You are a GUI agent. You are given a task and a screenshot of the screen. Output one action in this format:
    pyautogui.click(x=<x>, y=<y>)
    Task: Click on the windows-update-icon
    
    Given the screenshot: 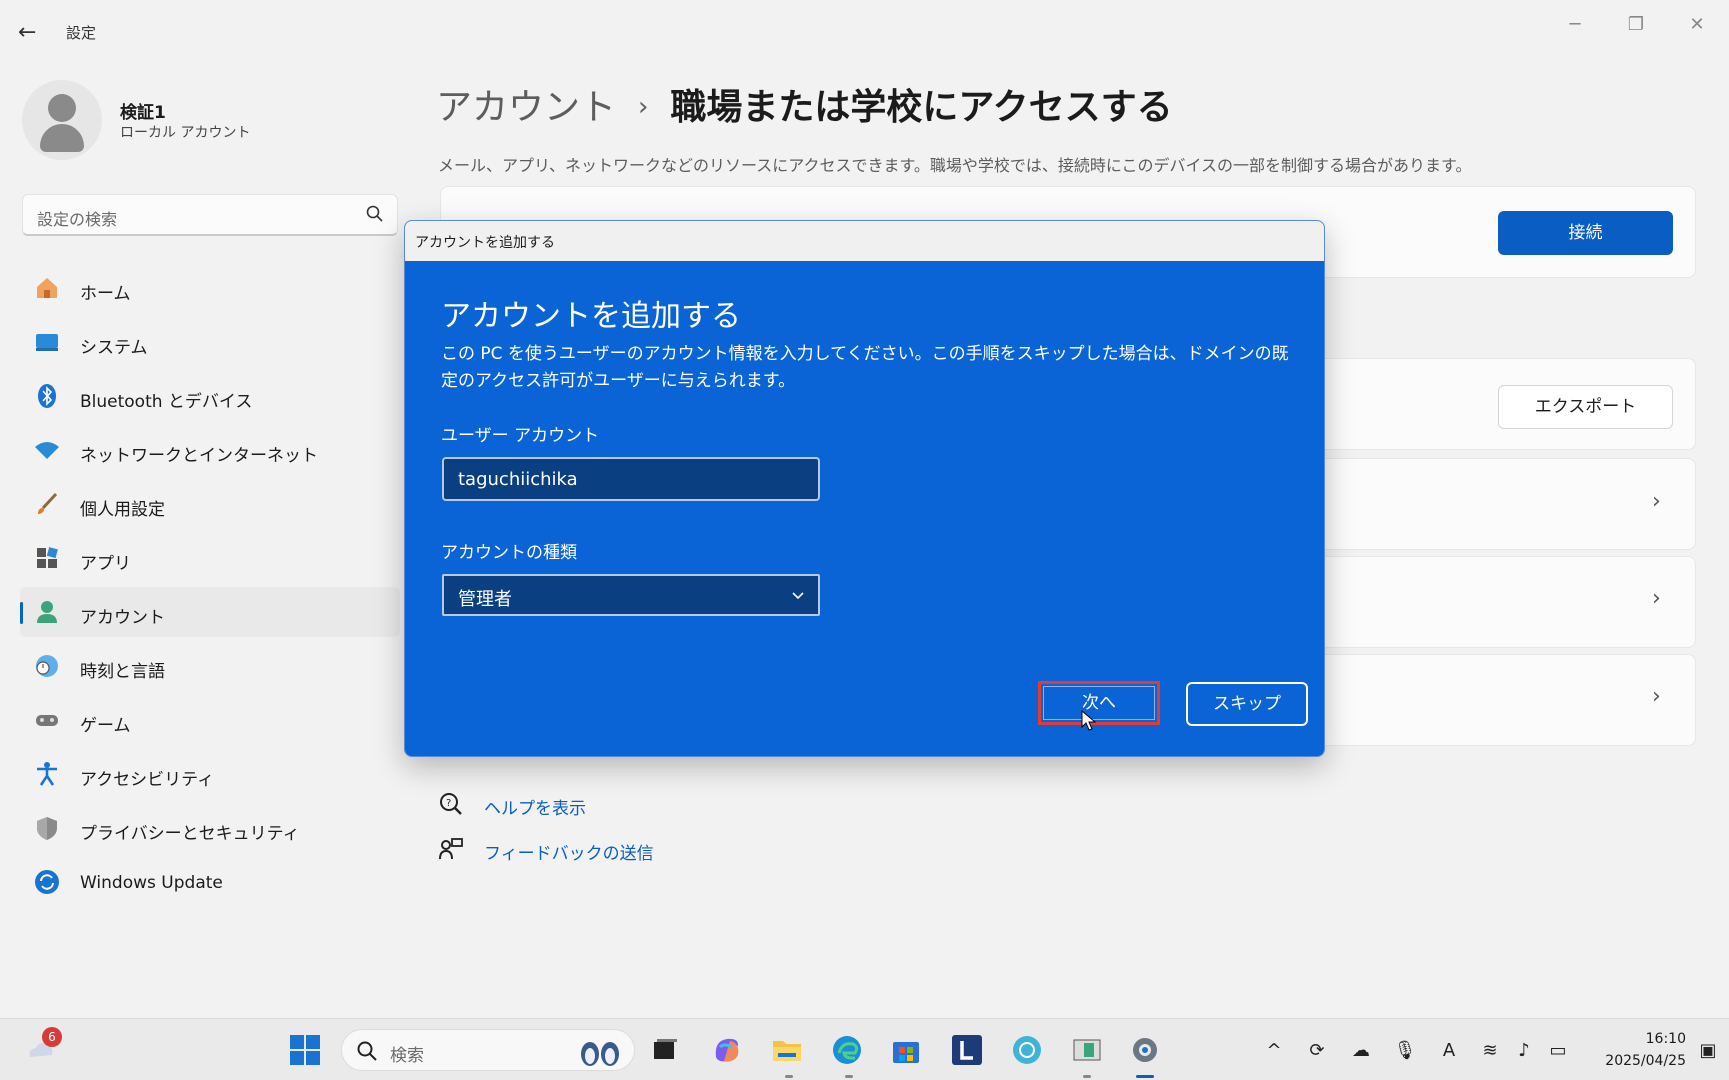 What is the action you would take?
    pyautogui.click(x=47, y=882)
    